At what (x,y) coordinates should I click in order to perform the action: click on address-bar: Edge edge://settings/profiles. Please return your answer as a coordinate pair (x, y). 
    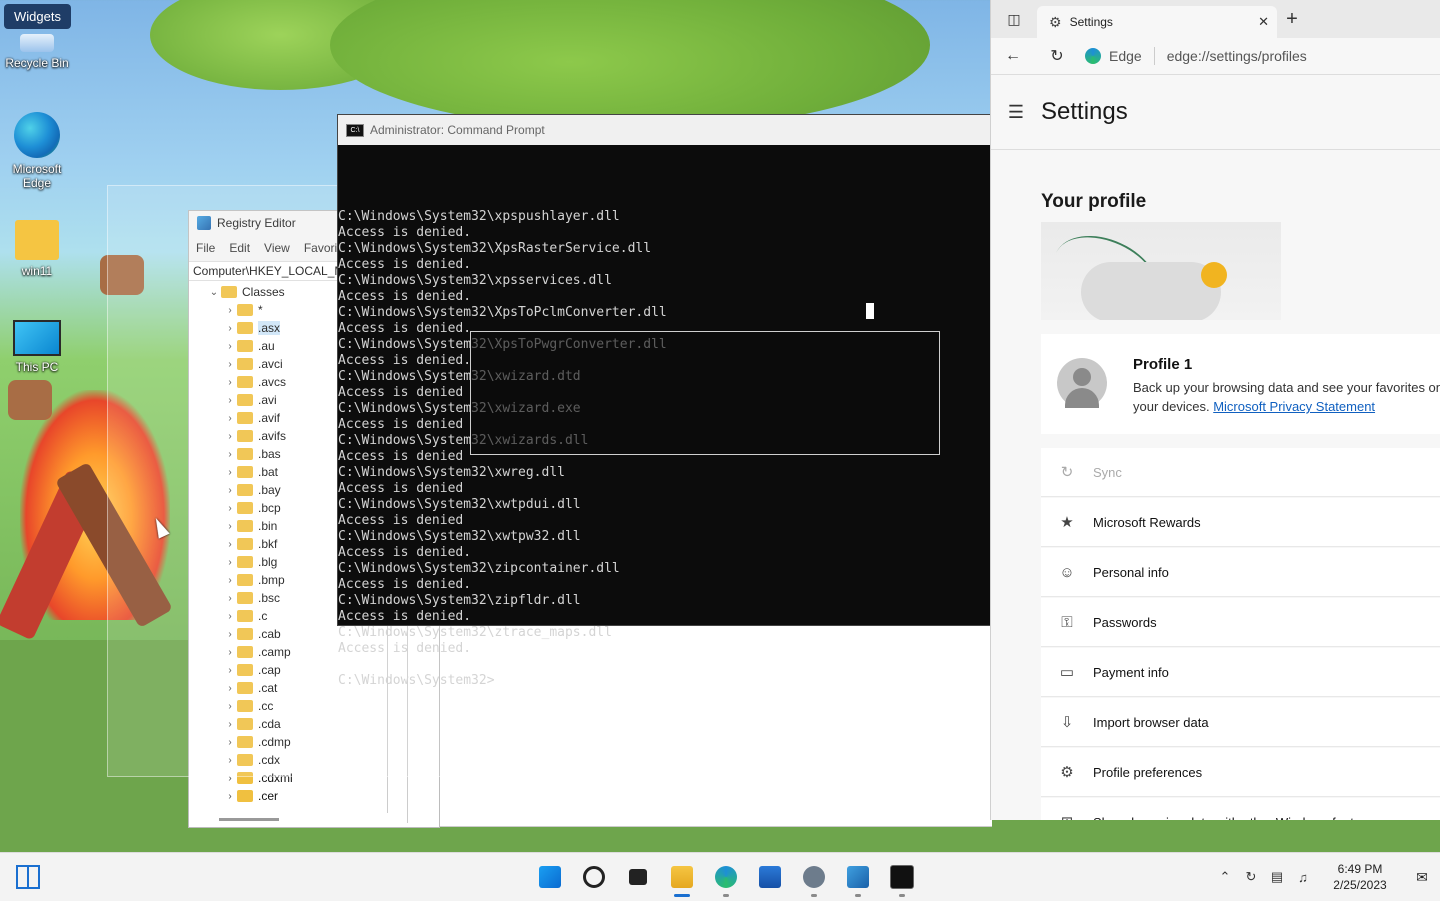
    Looking at the image, I should click on (1196, 56).